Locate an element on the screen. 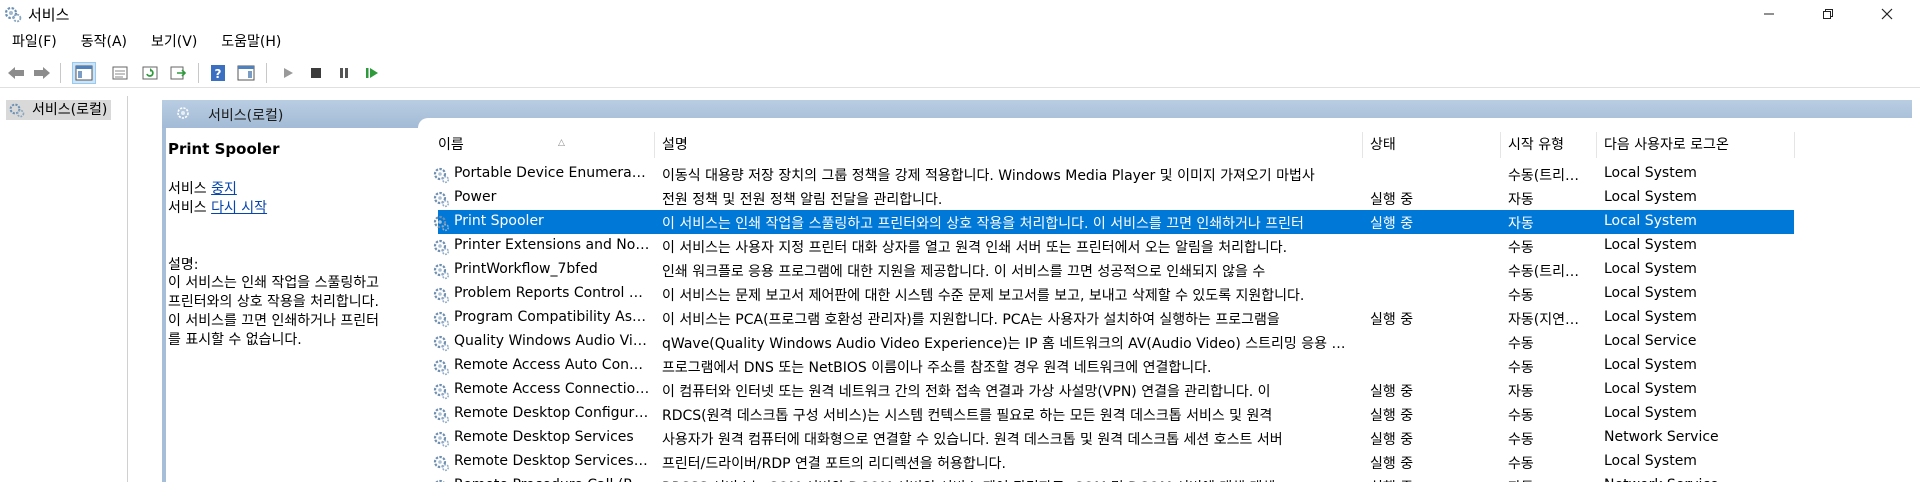 This screenshot has height=482, width=1920. forward-button is located at coordinates (42, 73).